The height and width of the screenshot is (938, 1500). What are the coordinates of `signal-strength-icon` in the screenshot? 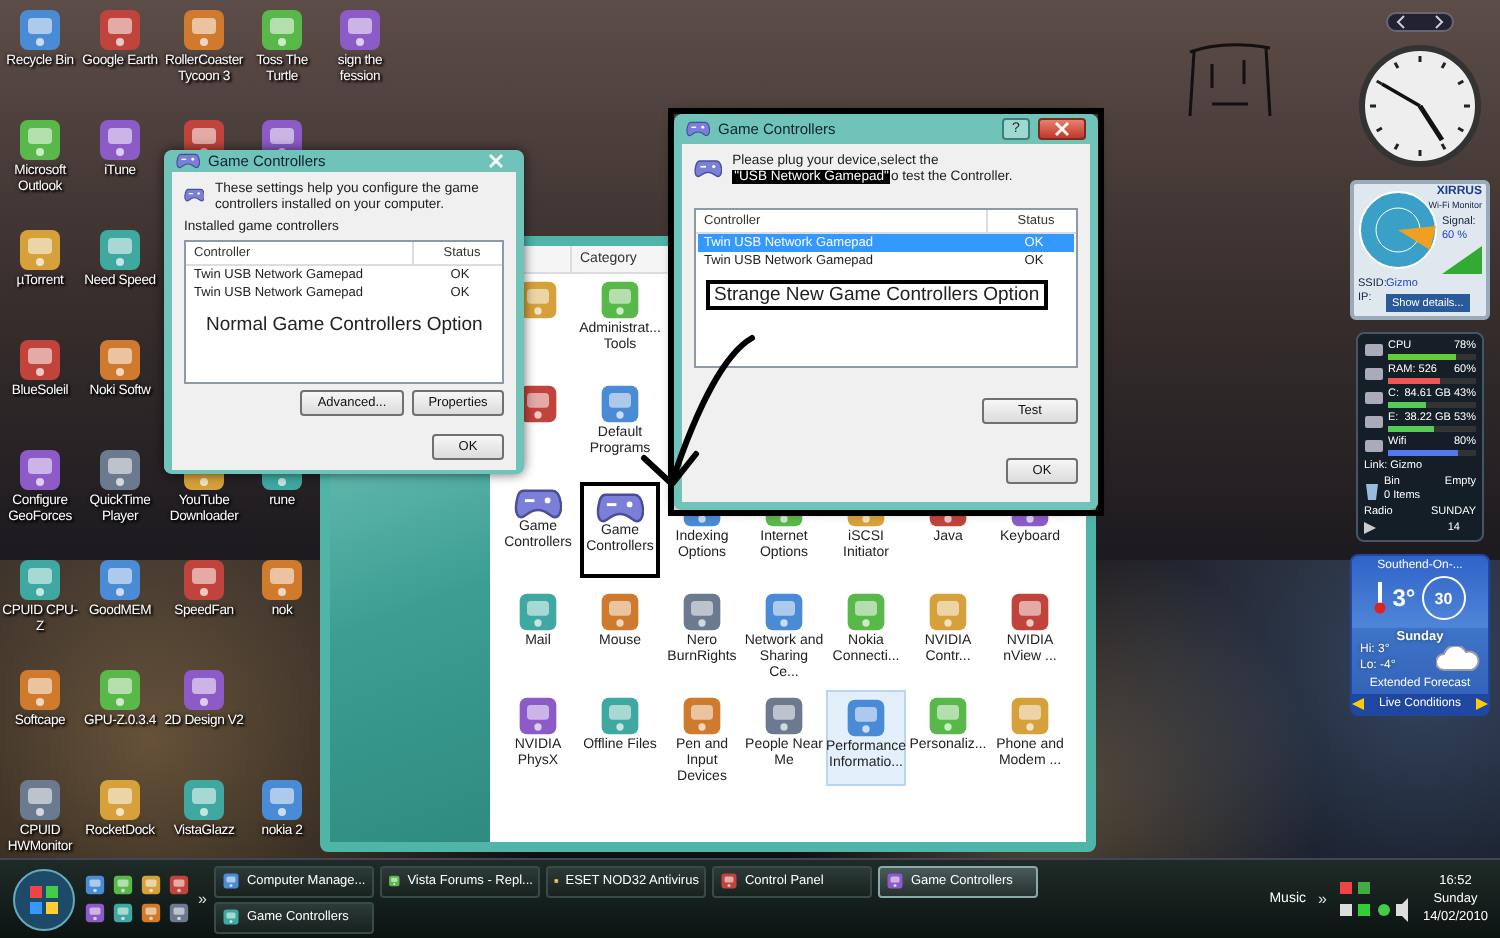 It's located at (1462, 260).